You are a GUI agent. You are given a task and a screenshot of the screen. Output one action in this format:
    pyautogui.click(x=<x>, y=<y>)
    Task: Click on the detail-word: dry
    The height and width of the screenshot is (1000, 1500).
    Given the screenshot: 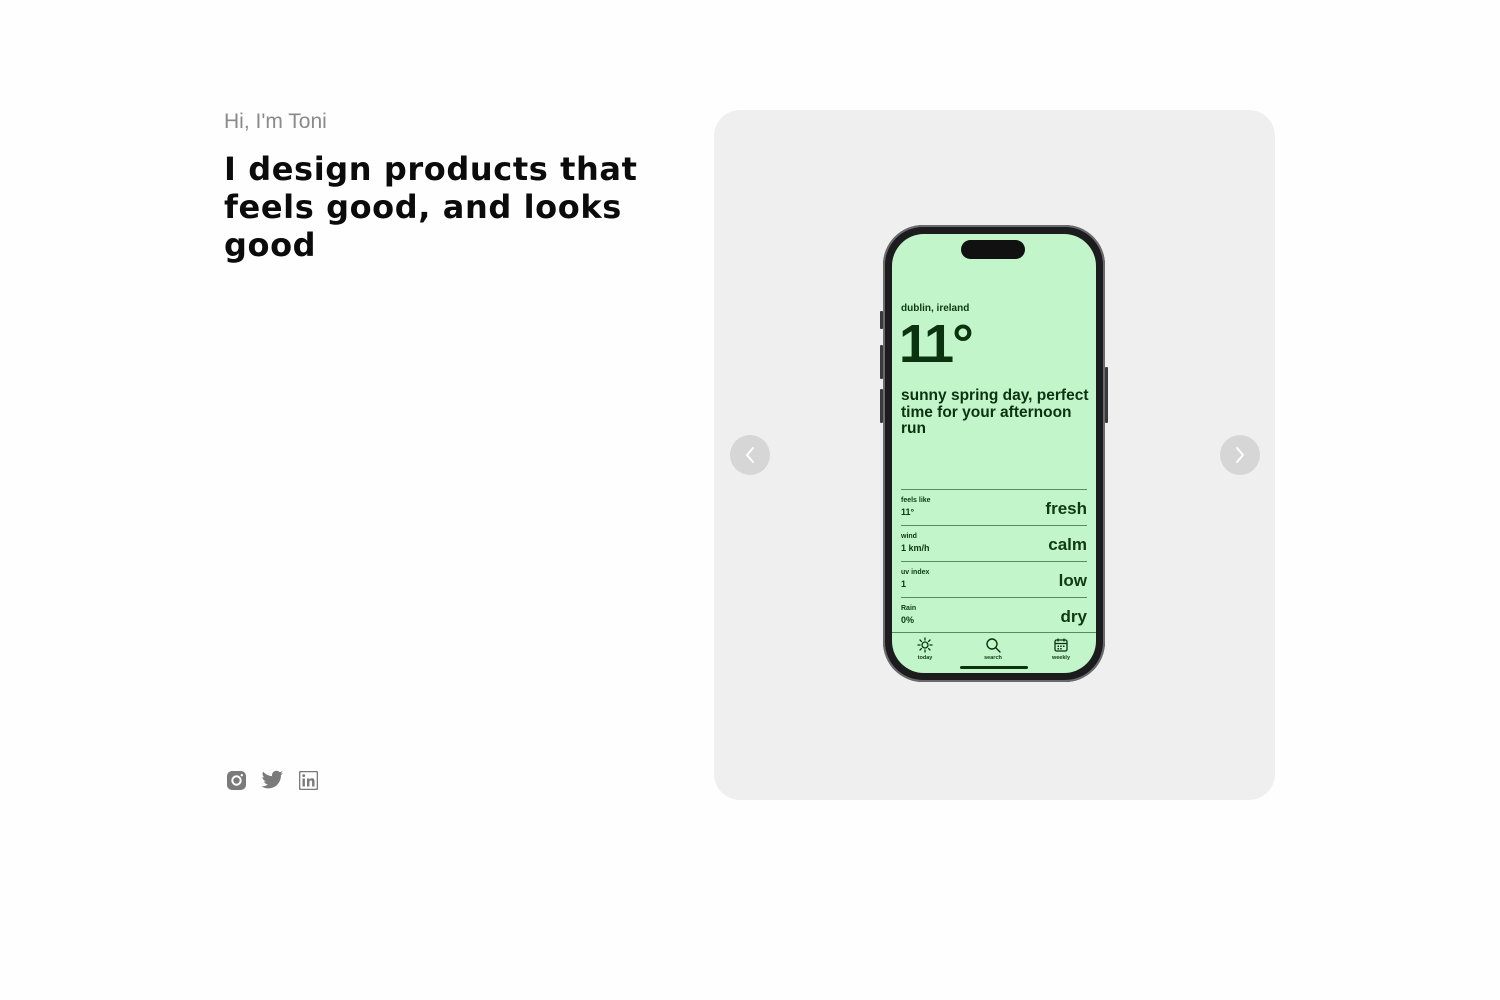 What is the action you would take?
    pyautogui.click(x=1073, y=616)
    